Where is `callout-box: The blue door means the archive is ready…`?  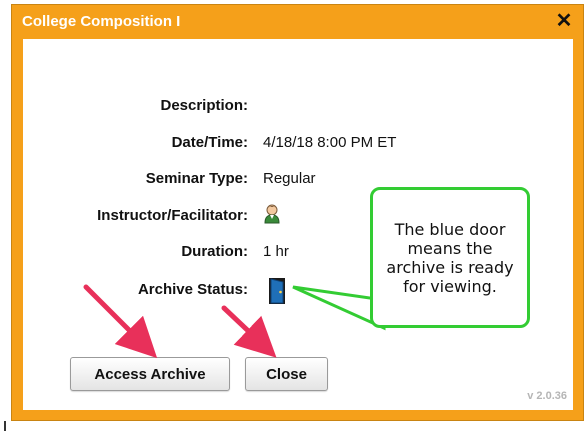
callout-box: The blue door means the archive is ready… is located at coordinates (450, 257).